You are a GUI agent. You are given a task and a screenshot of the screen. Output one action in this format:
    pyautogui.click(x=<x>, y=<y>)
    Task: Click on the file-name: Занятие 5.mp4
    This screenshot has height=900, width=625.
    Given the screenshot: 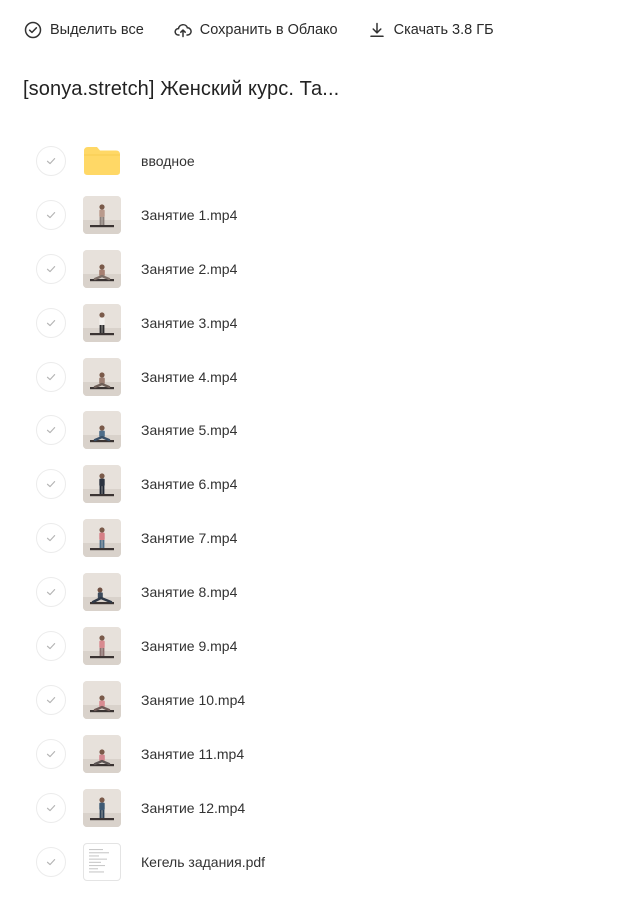 What is the action you would take?
    pyautogui.click(x=189, y=430)
    